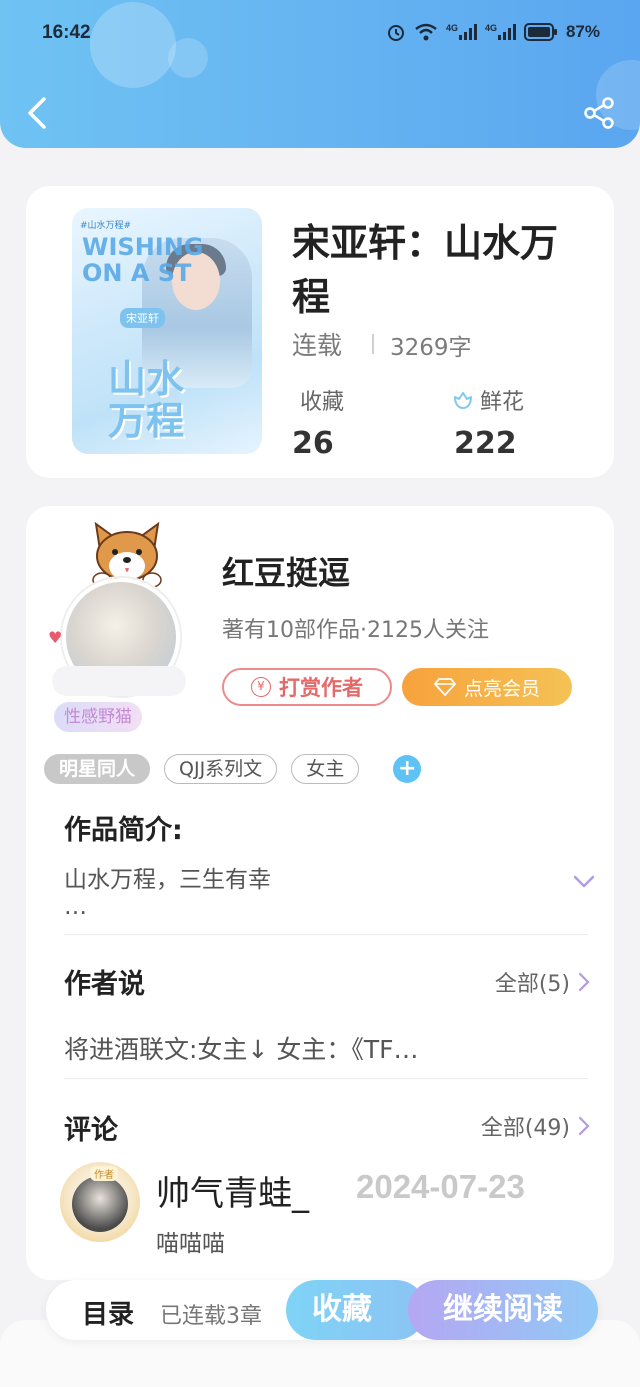  I want to click on wifi-icon, so click(426, 32).